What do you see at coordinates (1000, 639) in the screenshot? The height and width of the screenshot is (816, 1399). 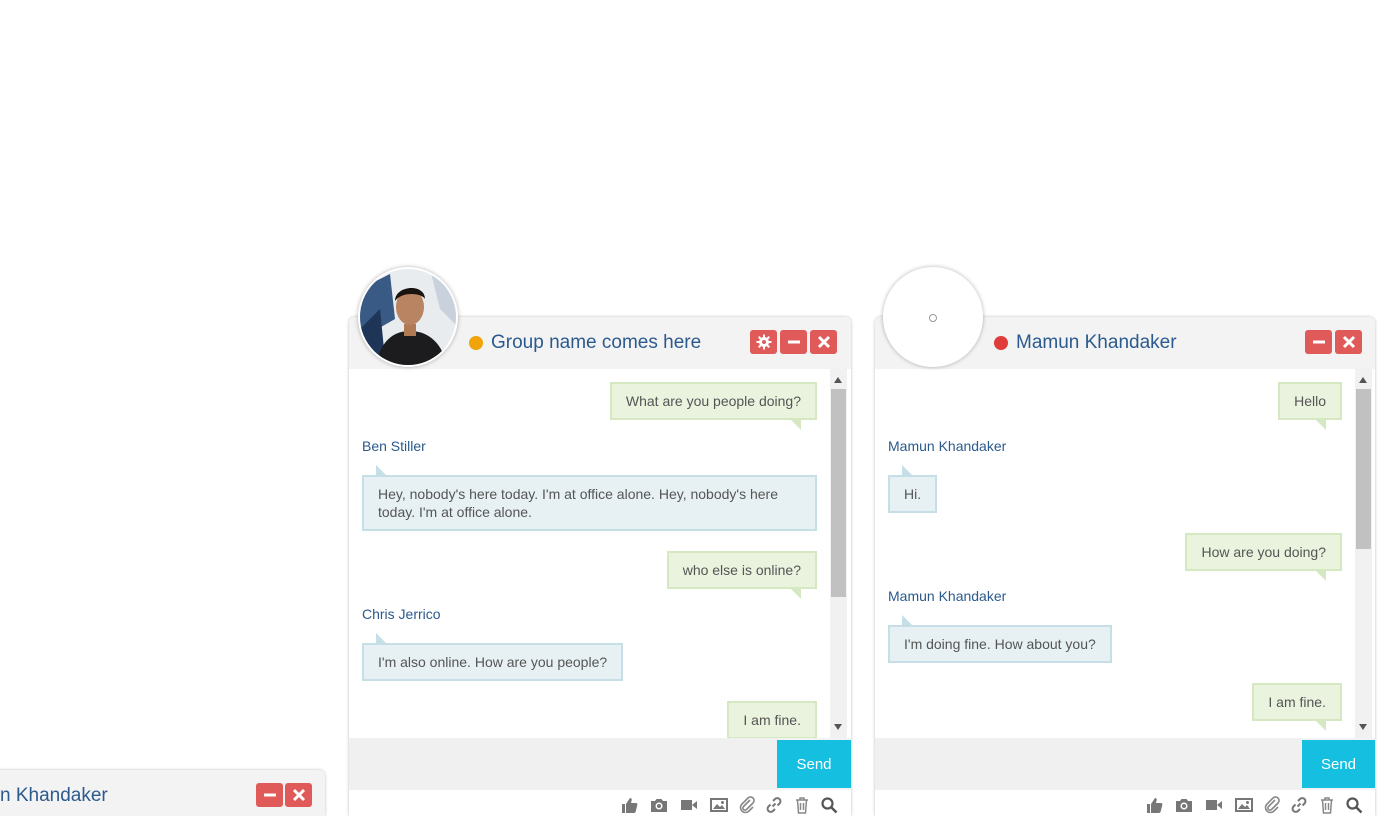 I see `message-incoming: I'm doing fine. How about you?` at bounding box center [1000, 639].